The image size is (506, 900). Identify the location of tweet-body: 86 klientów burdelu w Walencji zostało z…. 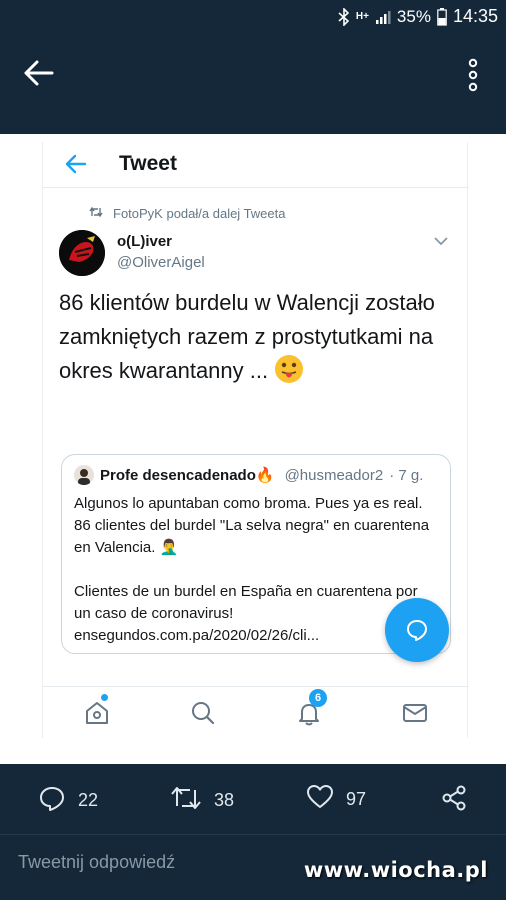
(247, 336).